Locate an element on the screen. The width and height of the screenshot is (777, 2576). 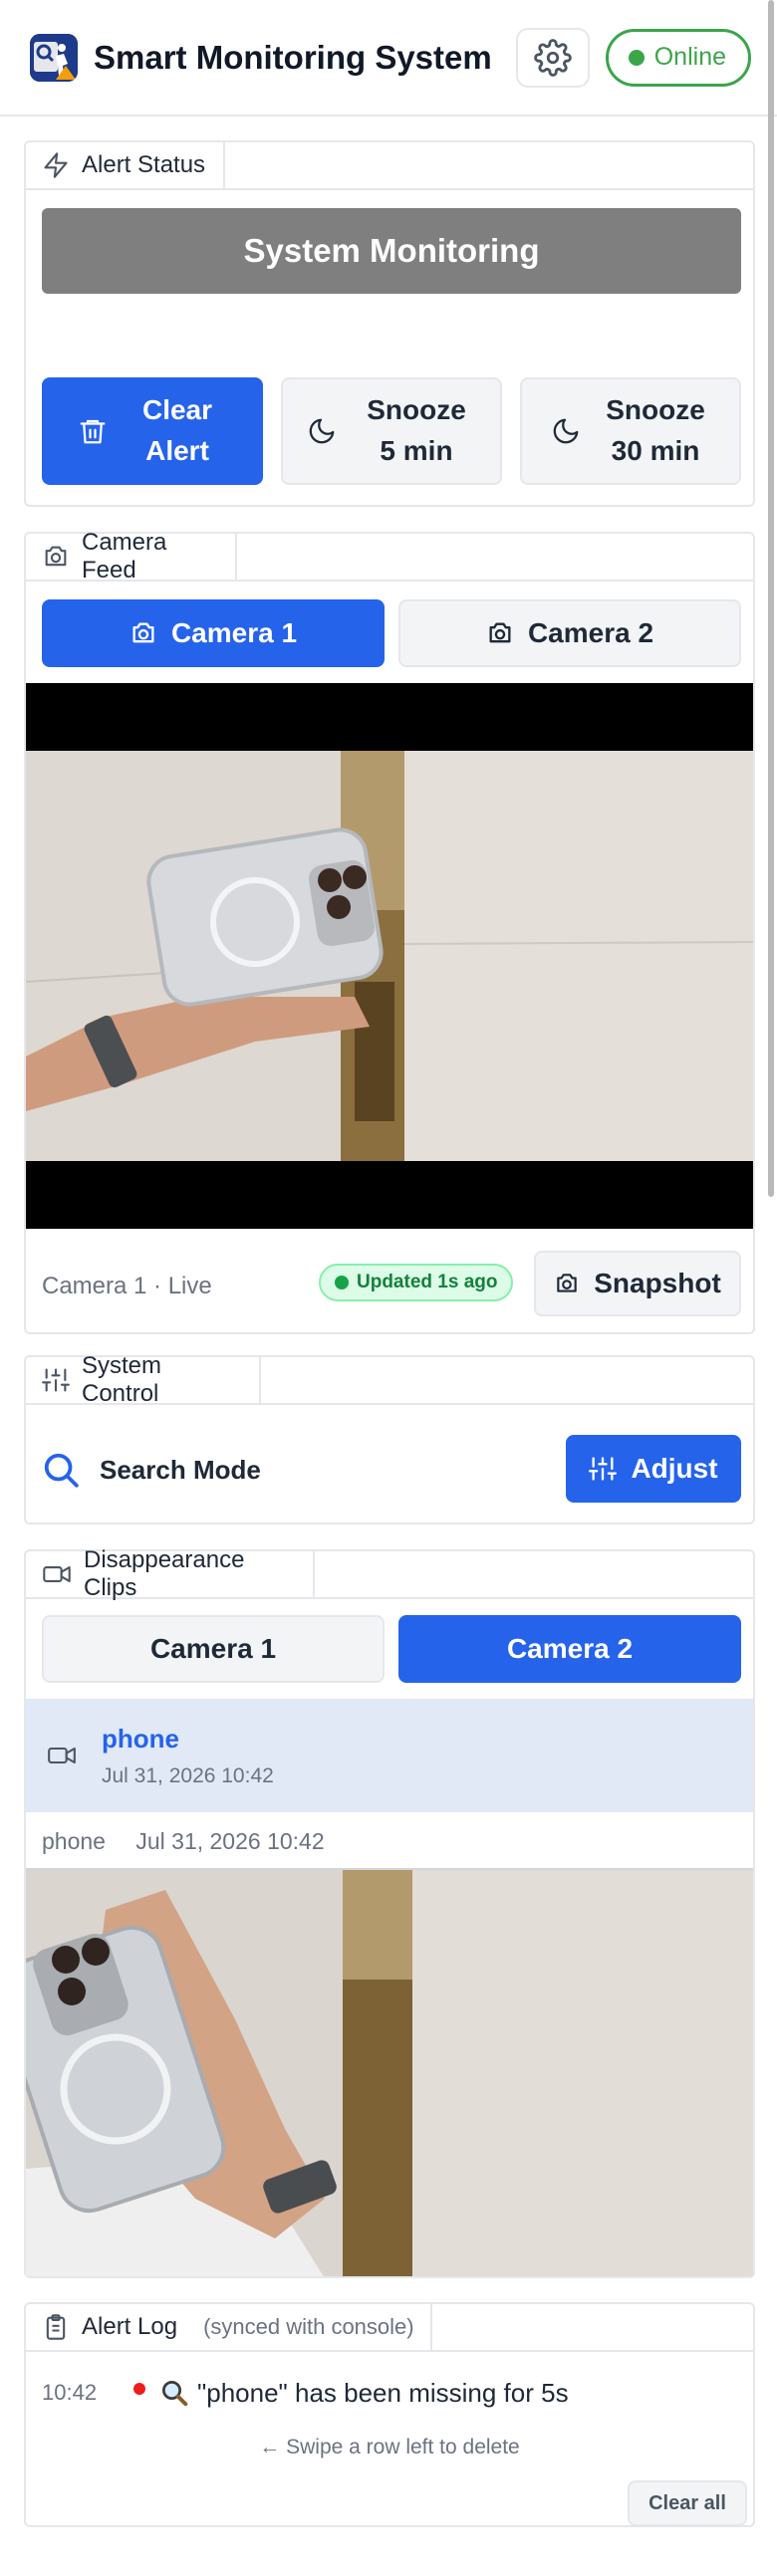
alert-log-row: 10:42 "phone" has been missing for 5s is located at coordinates (390, 2393).